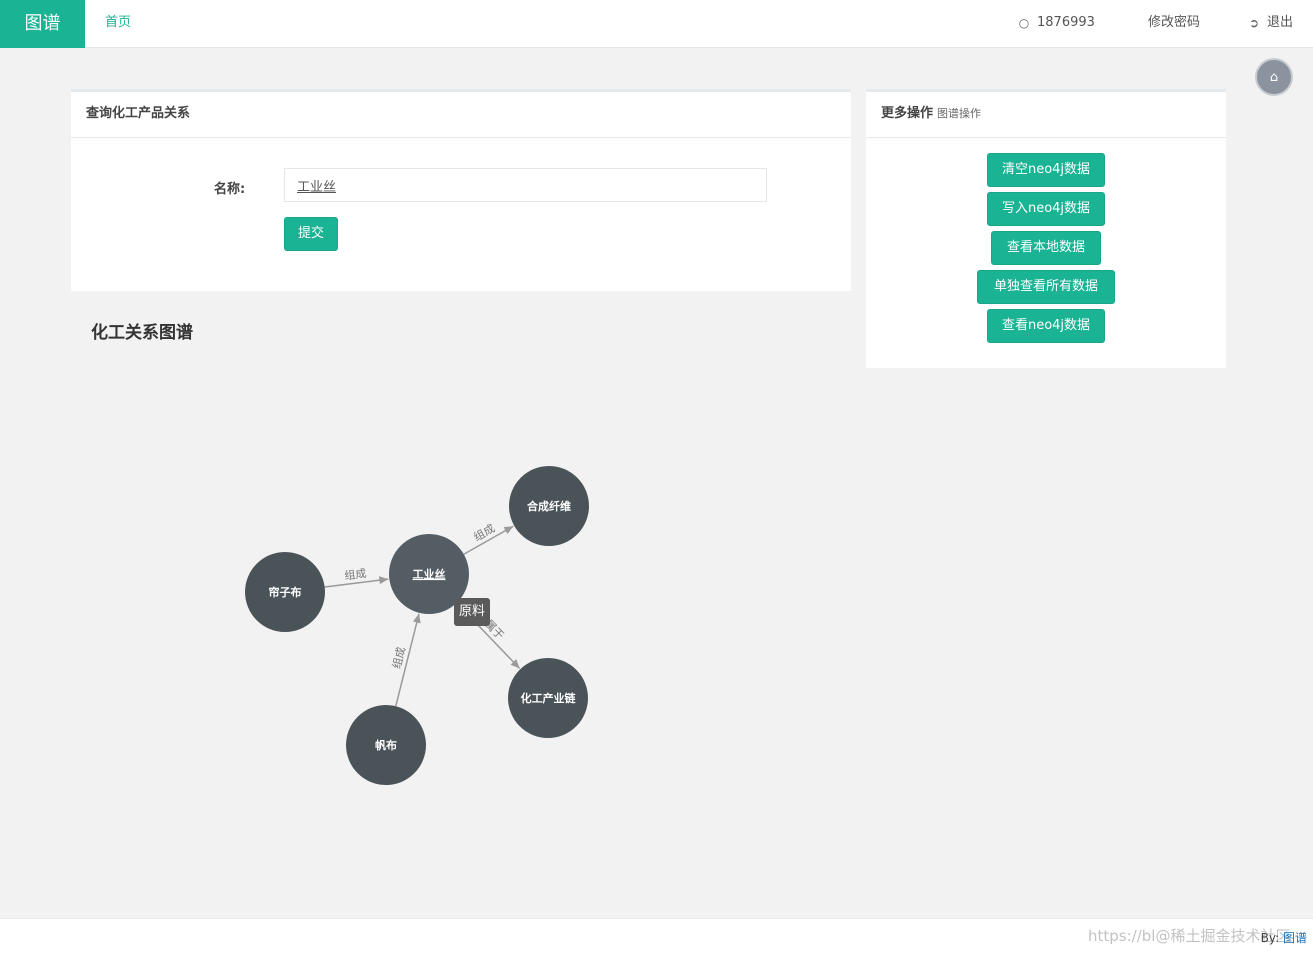 The height and width of the screenshot is (953, 1313). Describe the element at coordinates (285, 592) in the screenshot. I see `graph-node-label: 帘子布` at that location.